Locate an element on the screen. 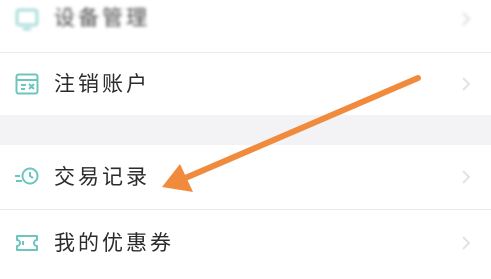  settings-item-label: 我的优惠券 is located at coordinates (114, 243).